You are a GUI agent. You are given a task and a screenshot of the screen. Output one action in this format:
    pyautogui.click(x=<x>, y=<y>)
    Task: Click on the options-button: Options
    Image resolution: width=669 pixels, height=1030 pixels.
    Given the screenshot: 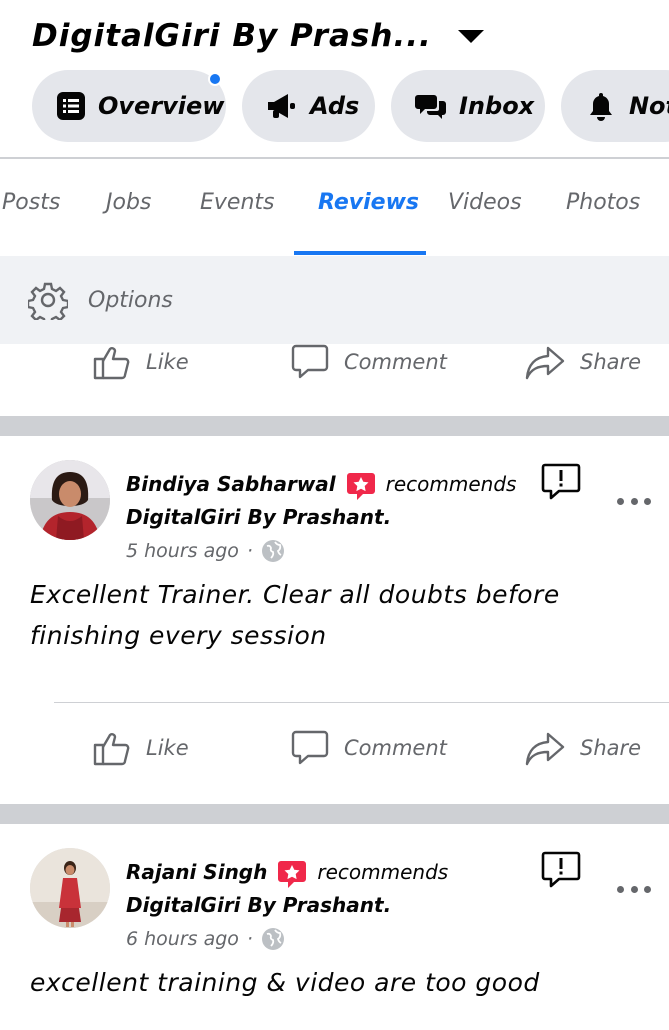 What is the action you would take?
    pyautogui.click(x=334, y=300)
    